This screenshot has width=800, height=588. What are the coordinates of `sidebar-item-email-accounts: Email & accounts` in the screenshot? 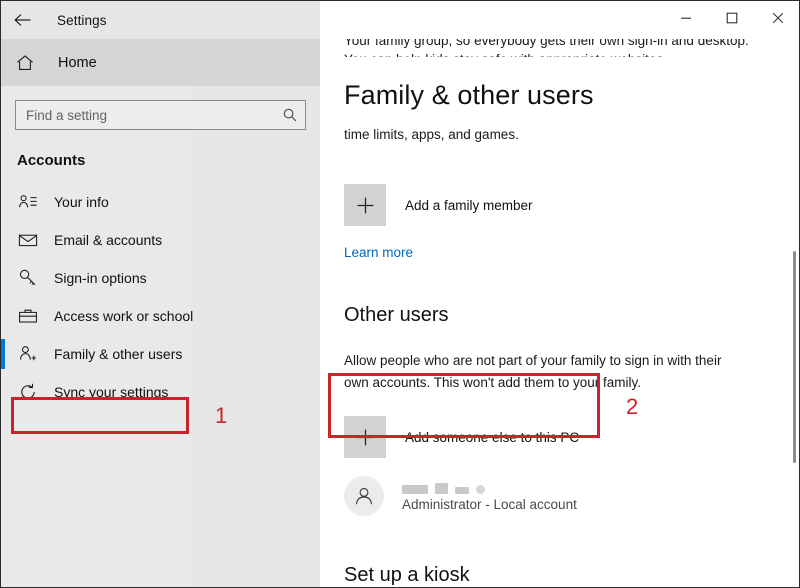 It's located at (160, 240).